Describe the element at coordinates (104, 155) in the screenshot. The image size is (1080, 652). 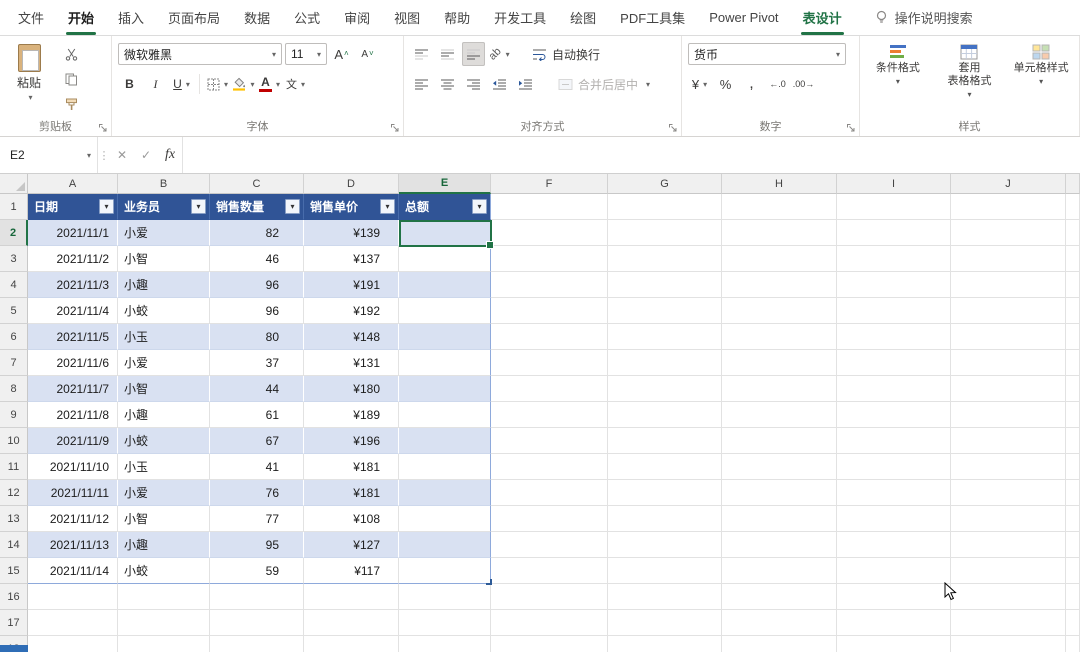
I see `formula-bar-splitter: ⋮` at that location.